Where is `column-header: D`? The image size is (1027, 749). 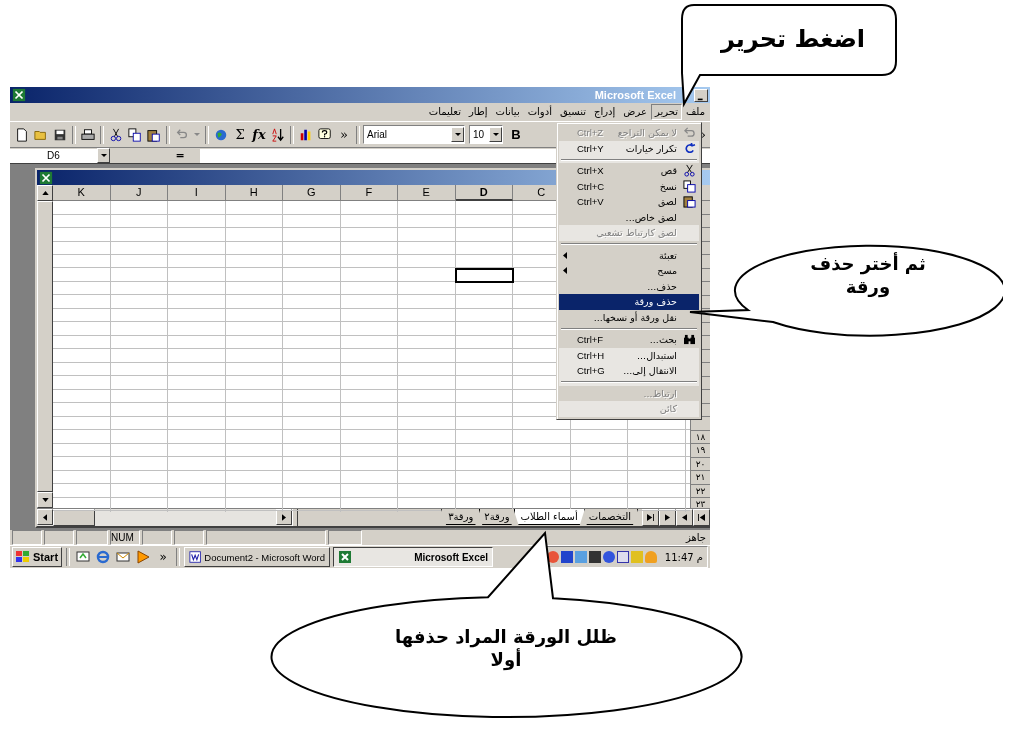 column-header: D is located at coordinates (484, 193).